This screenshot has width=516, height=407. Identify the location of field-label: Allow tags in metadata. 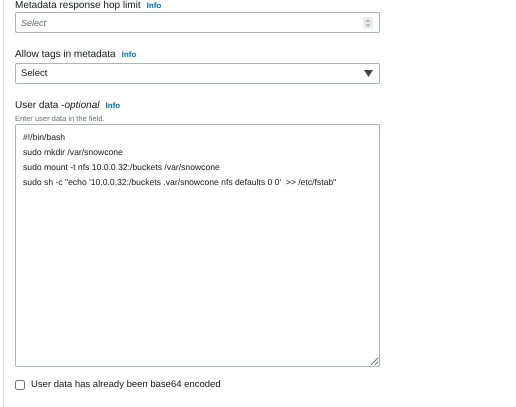
(65, 55).